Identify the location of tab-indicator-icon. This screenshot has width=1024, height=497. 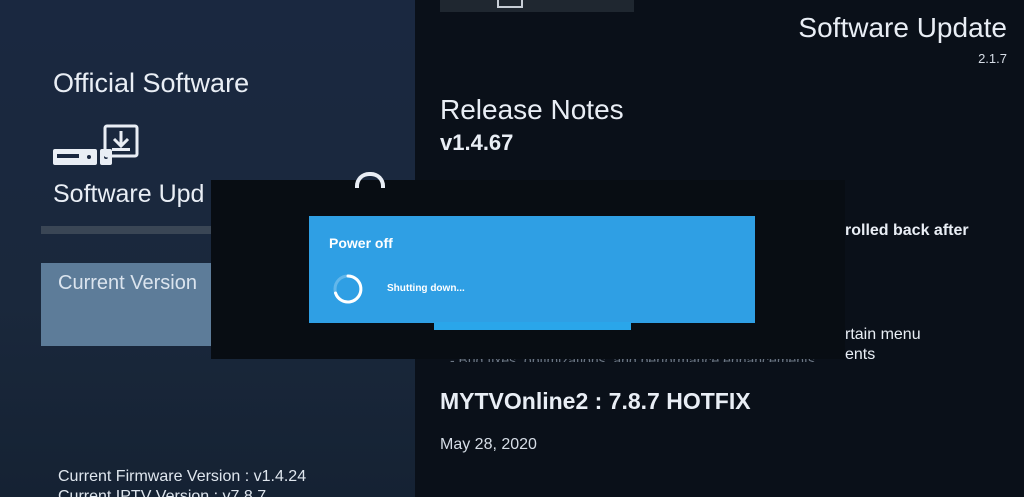
(510, 4).